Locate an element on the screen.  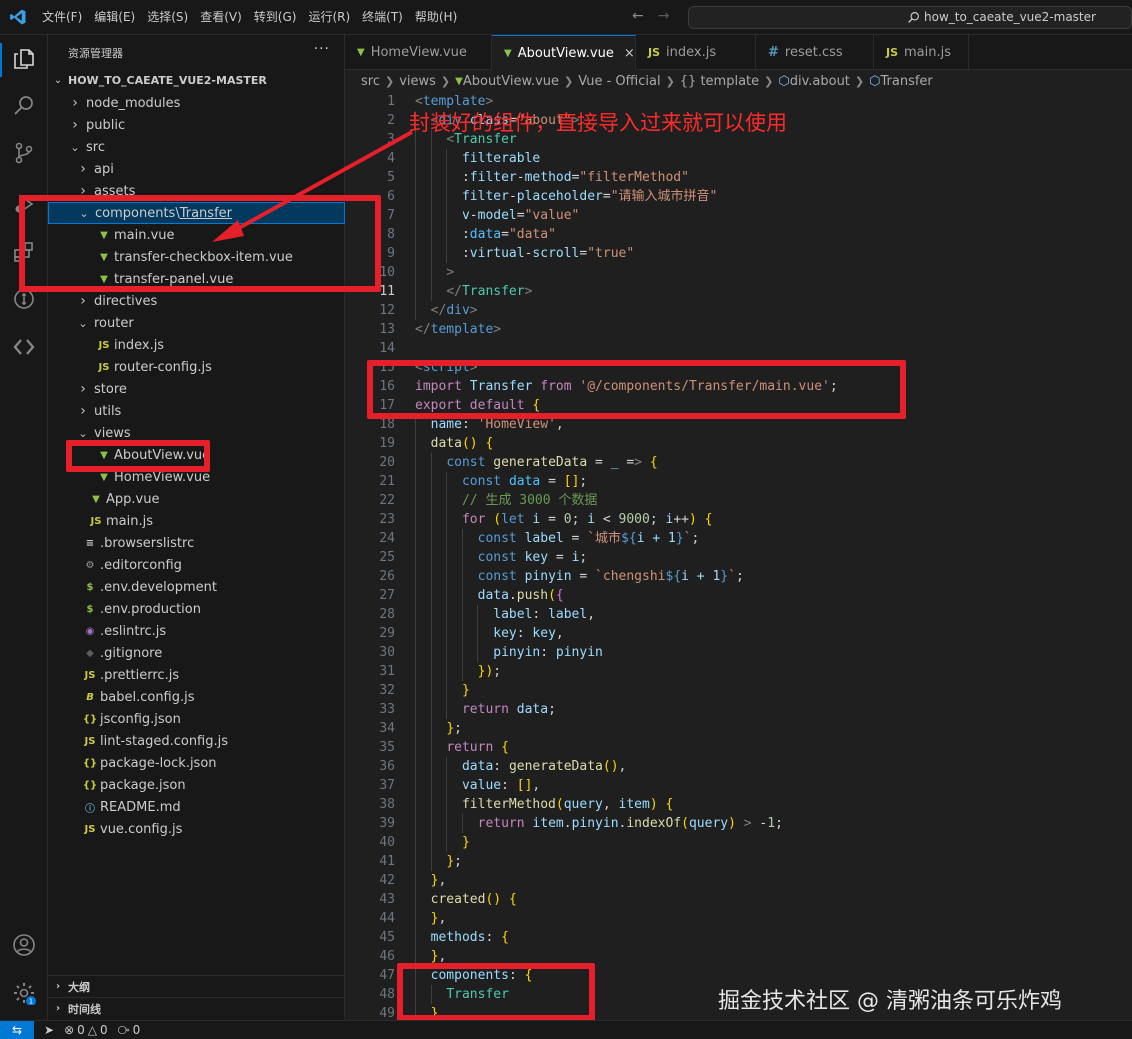
breadcrumb-item: src is located at coordinates (370, 81).